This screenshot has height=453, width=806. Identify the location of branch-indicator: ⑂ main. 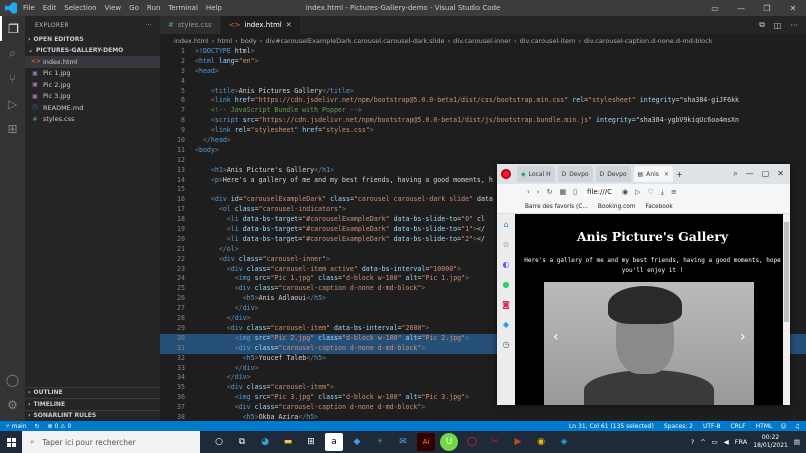
(16, 426).